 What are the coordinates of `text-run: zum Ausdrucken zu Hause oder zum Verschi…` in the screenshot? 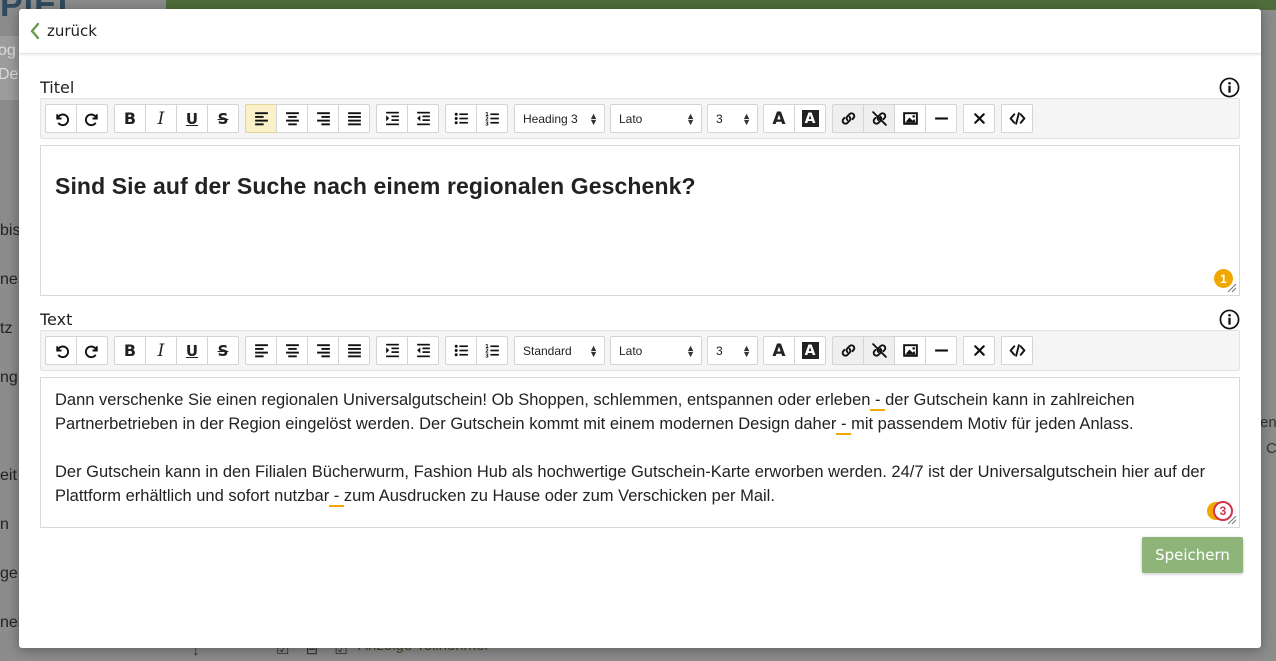 It's located at (559, 496).